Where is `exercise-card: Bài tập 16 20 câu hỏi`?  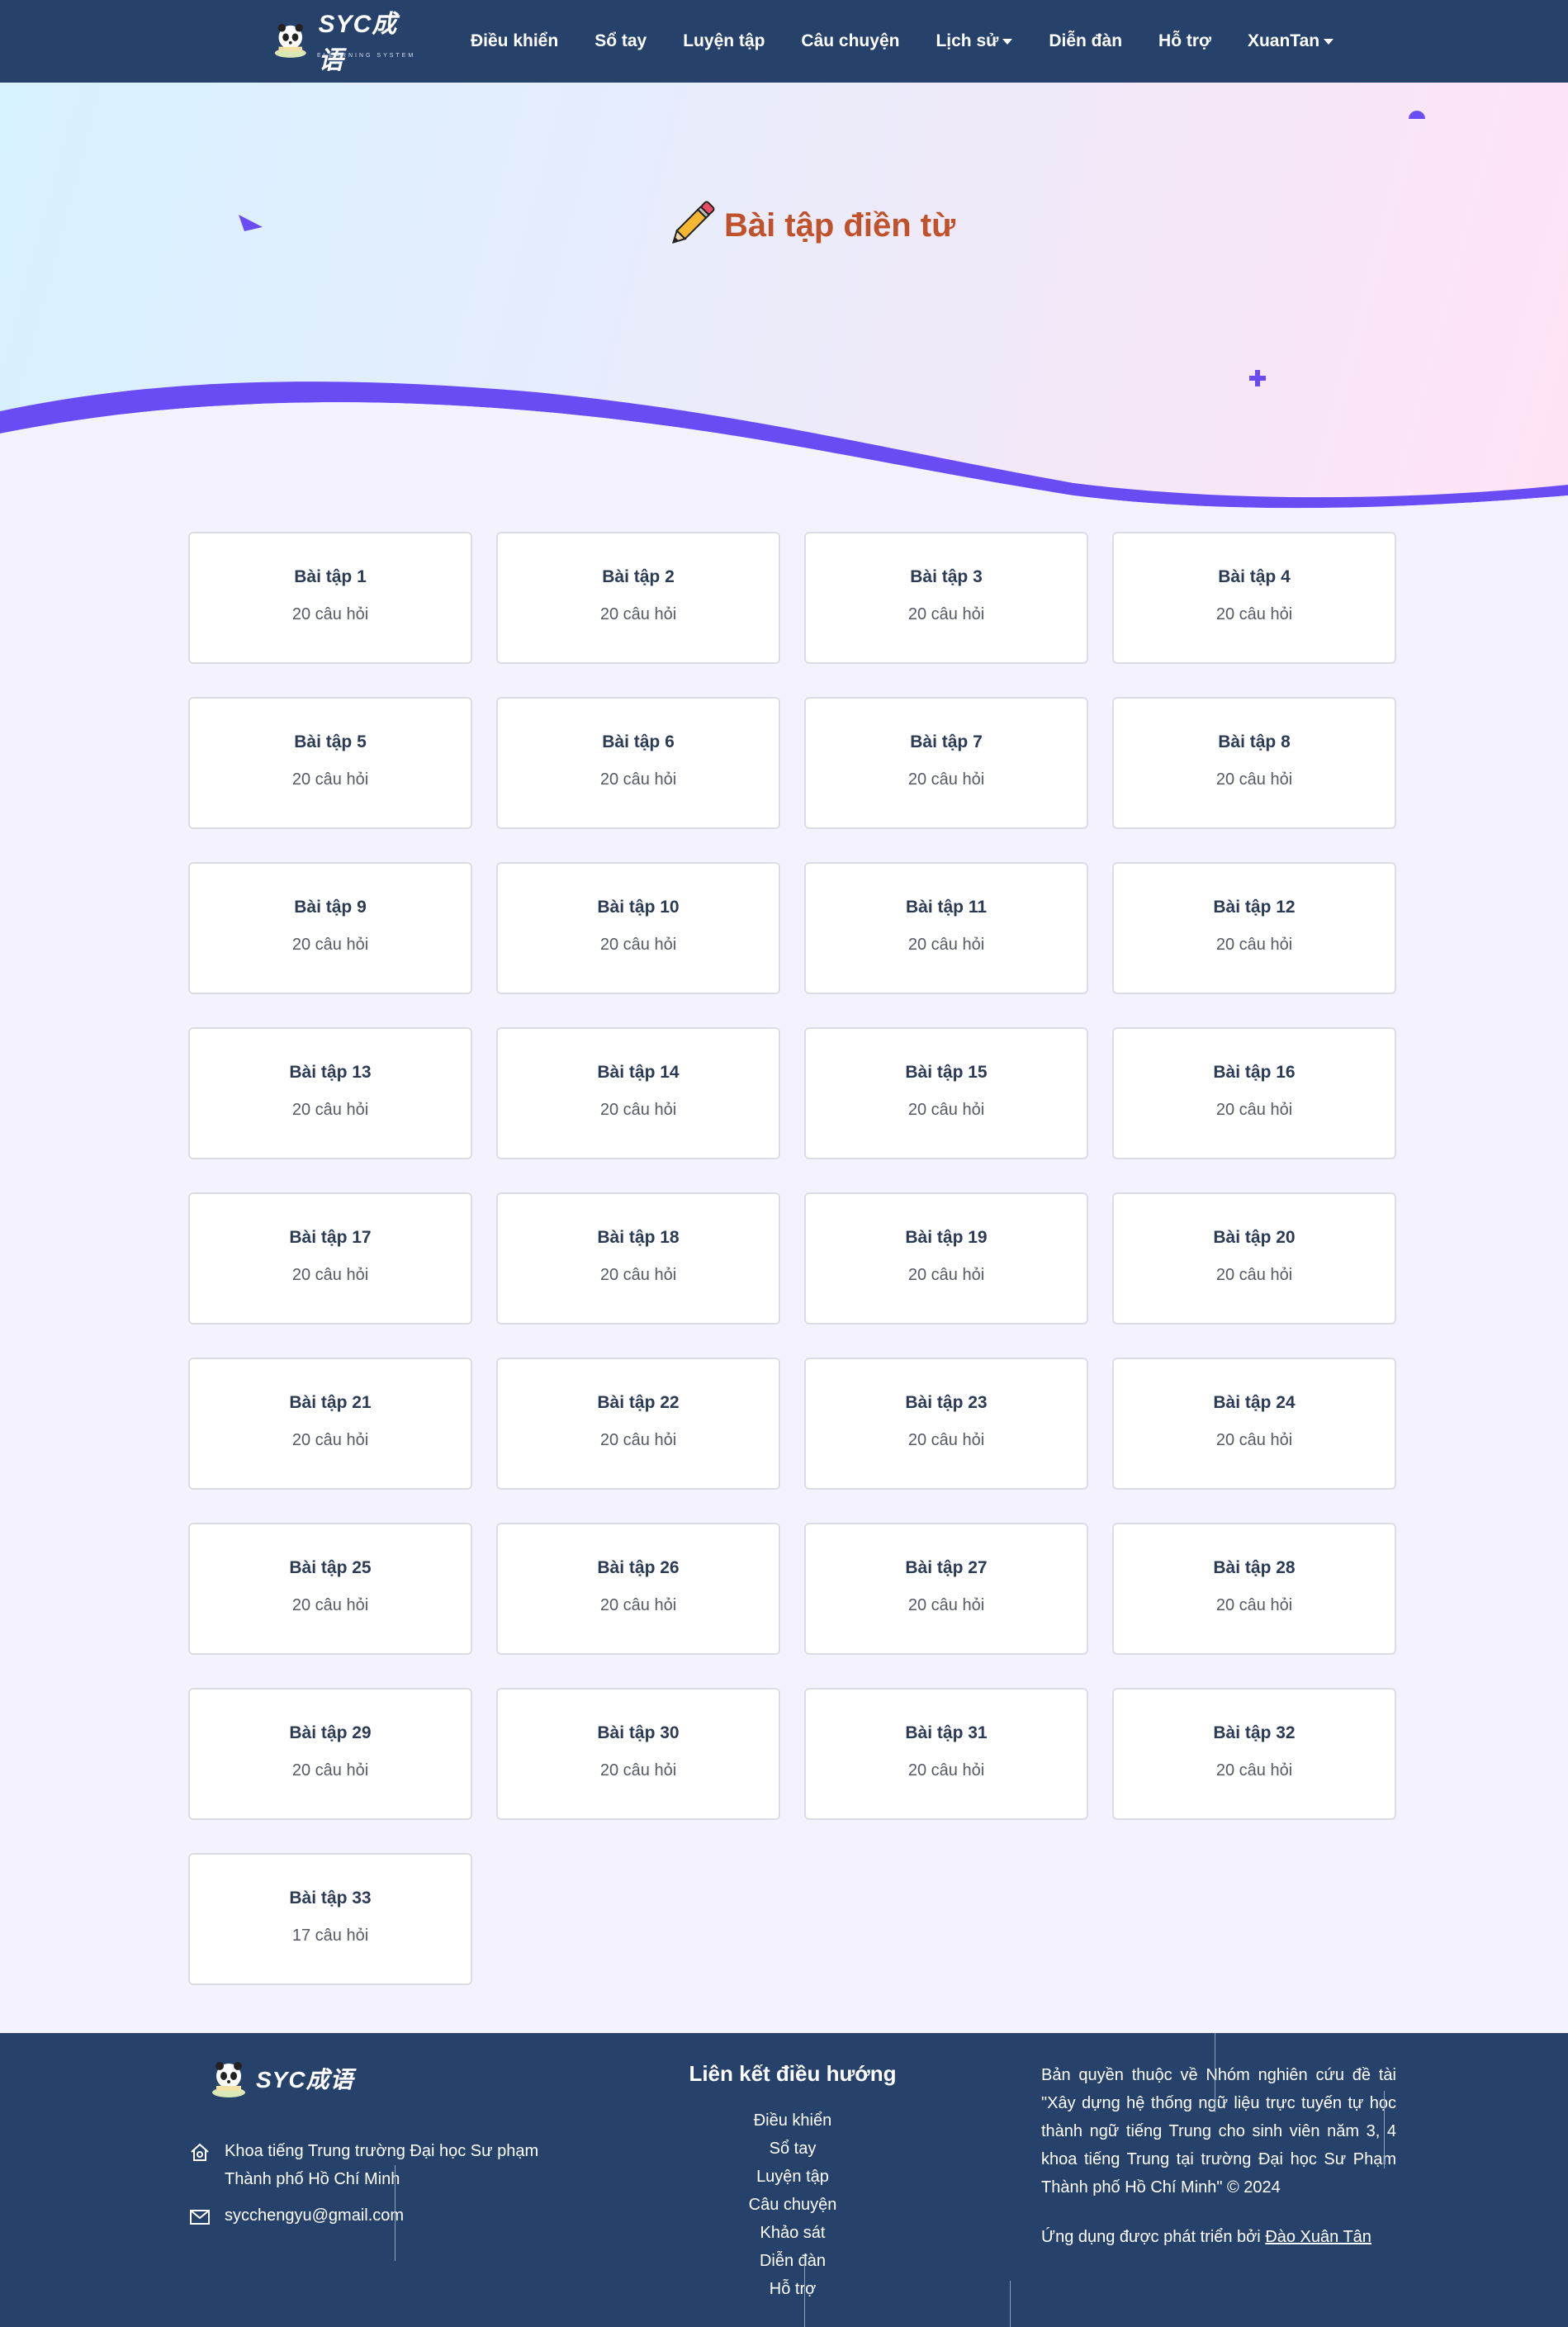 exercise-card: Bài tập 16 20 câu hỏi is located at coordinates (1254, 1093).